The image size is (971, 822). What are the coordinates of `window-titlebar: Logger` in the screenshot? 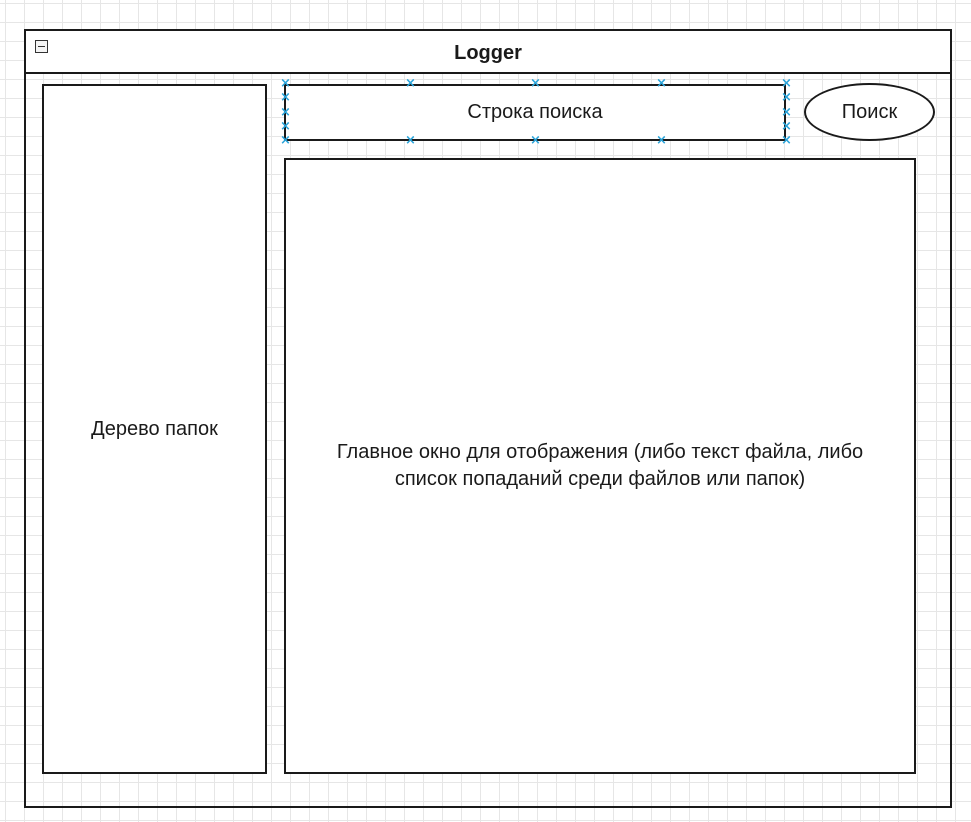 It's located at (488, 52).